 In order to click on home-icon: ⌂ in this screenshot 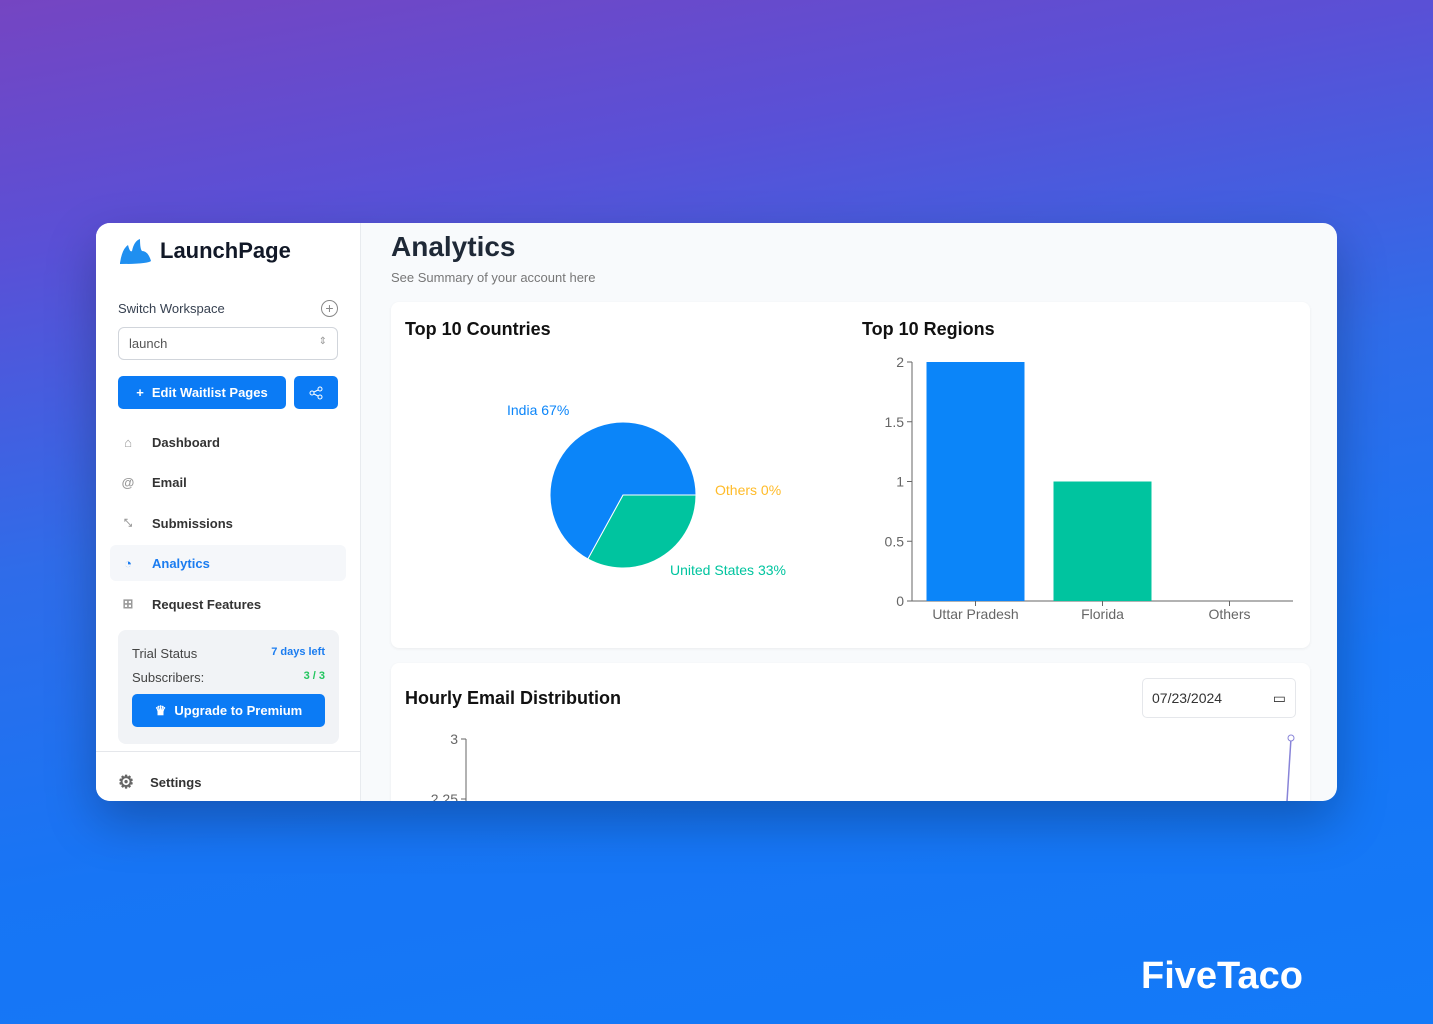, I will do `click(128, 442)`.